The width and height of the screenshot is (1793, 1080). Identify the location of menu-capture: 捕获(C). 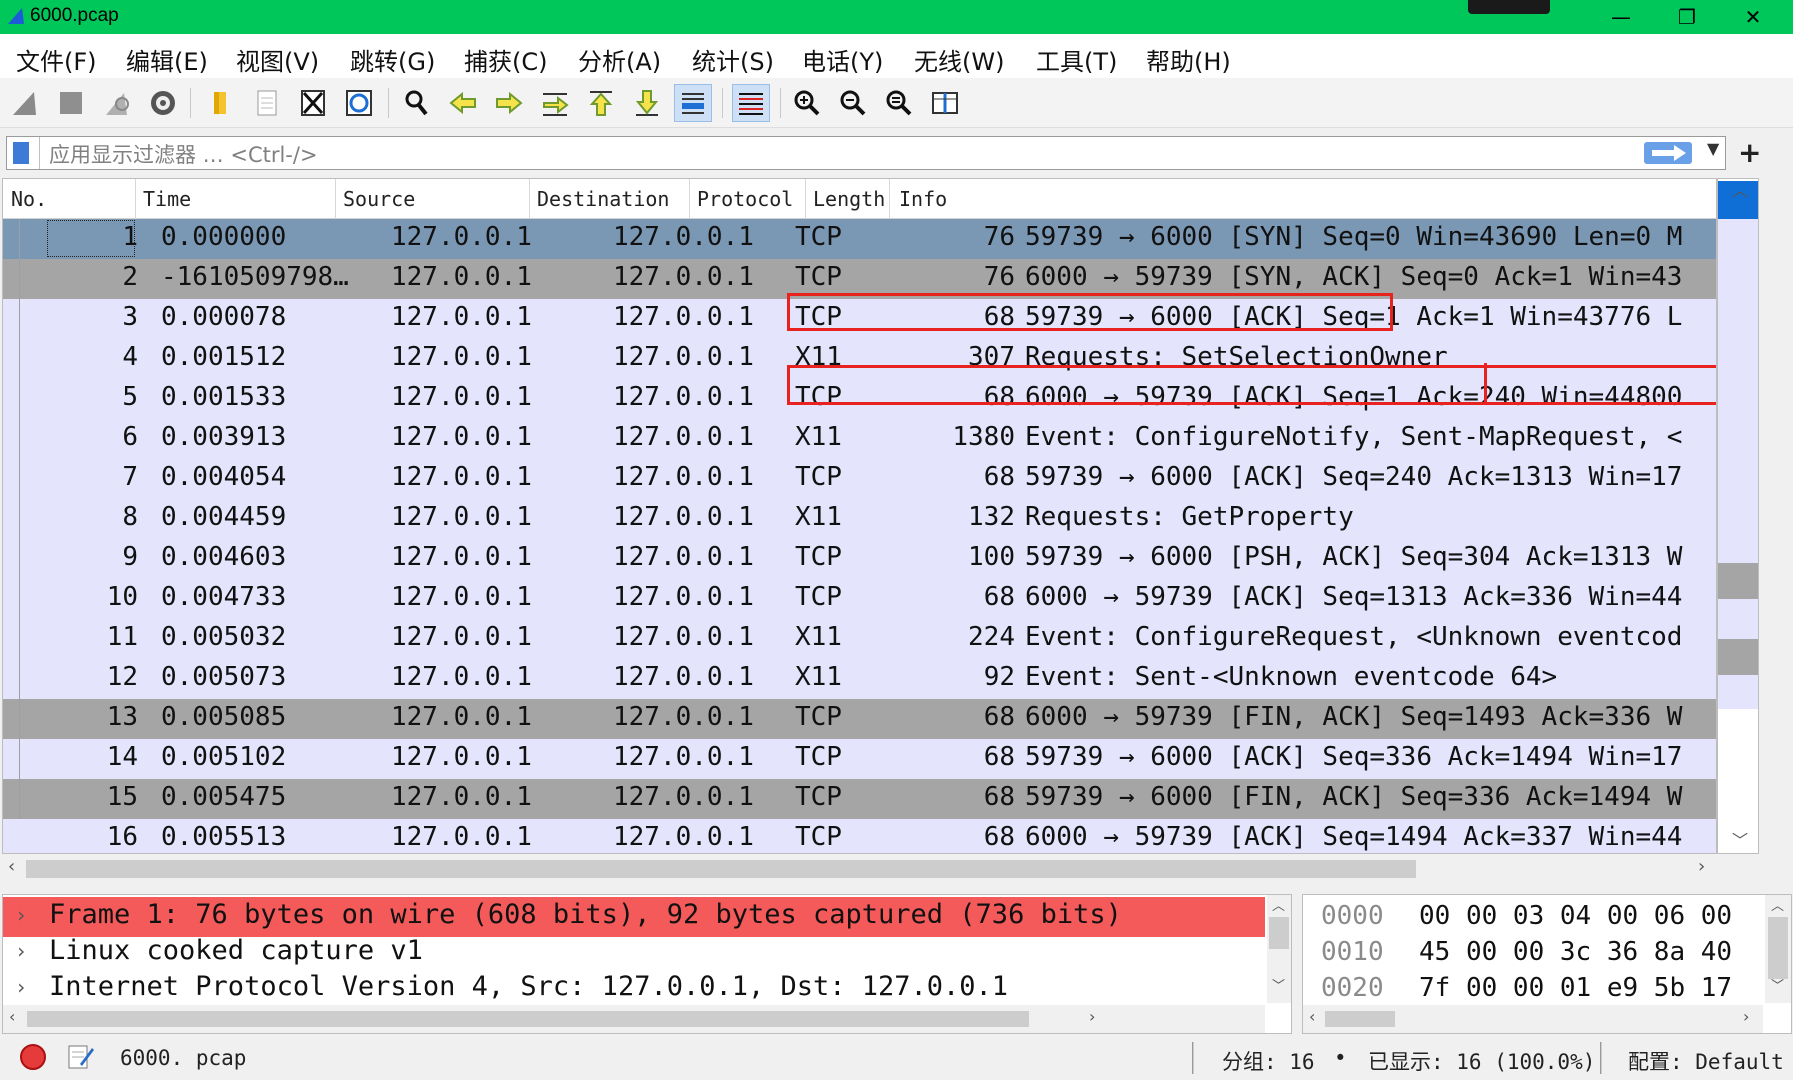
(505, 59).